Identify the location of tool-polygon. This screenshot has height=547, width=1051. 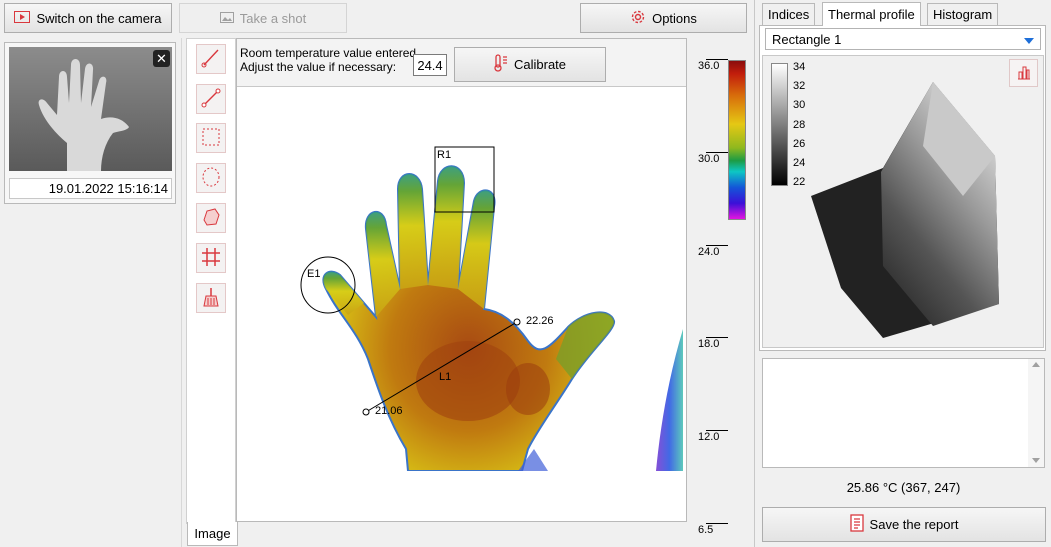
(211, 218).